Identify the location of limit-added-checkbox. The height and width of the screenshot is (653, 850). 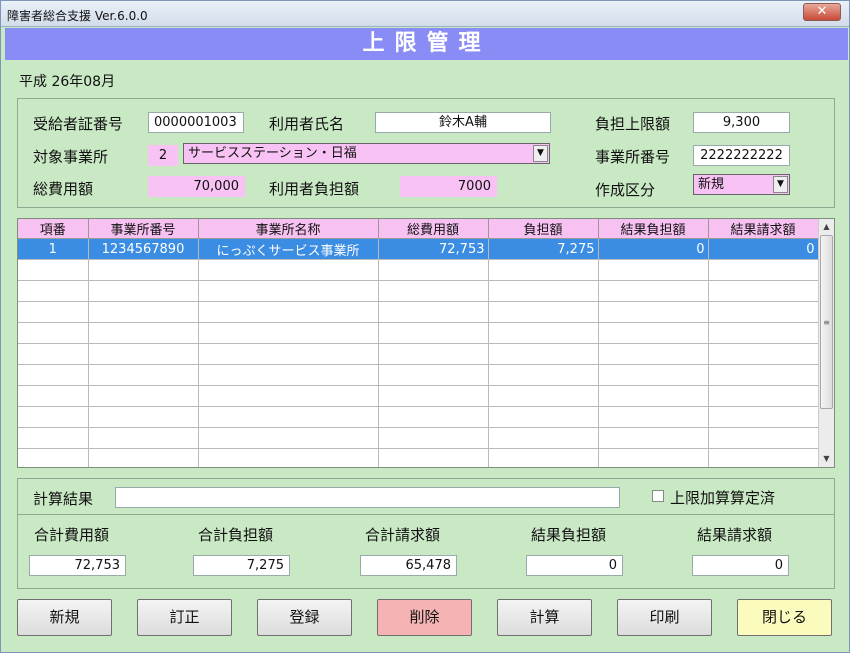
(658, 496).